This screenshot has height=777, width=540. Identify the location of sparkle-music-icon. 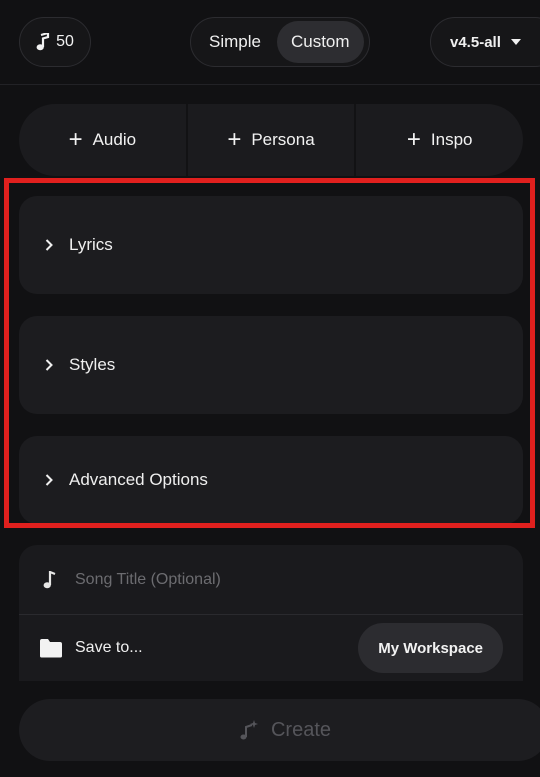
(249, 730).